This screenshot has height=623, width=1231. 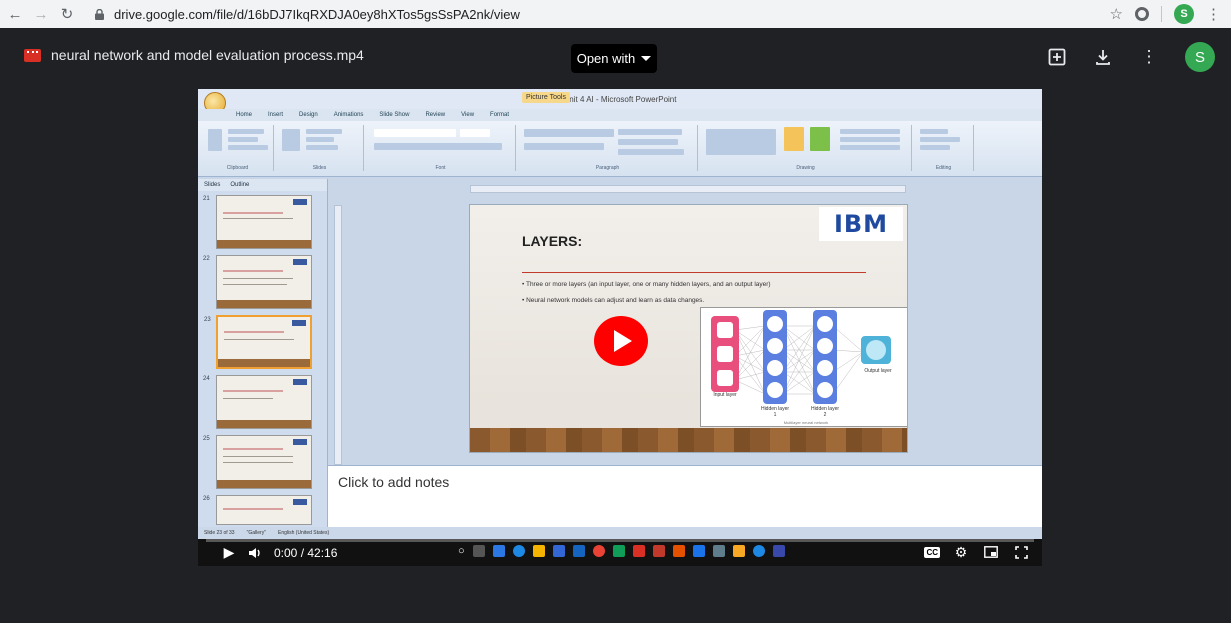 What do you see at coordinates (32, 55) in the screenshot?
I see `video-file-icon` at bounding box center [32, 55].